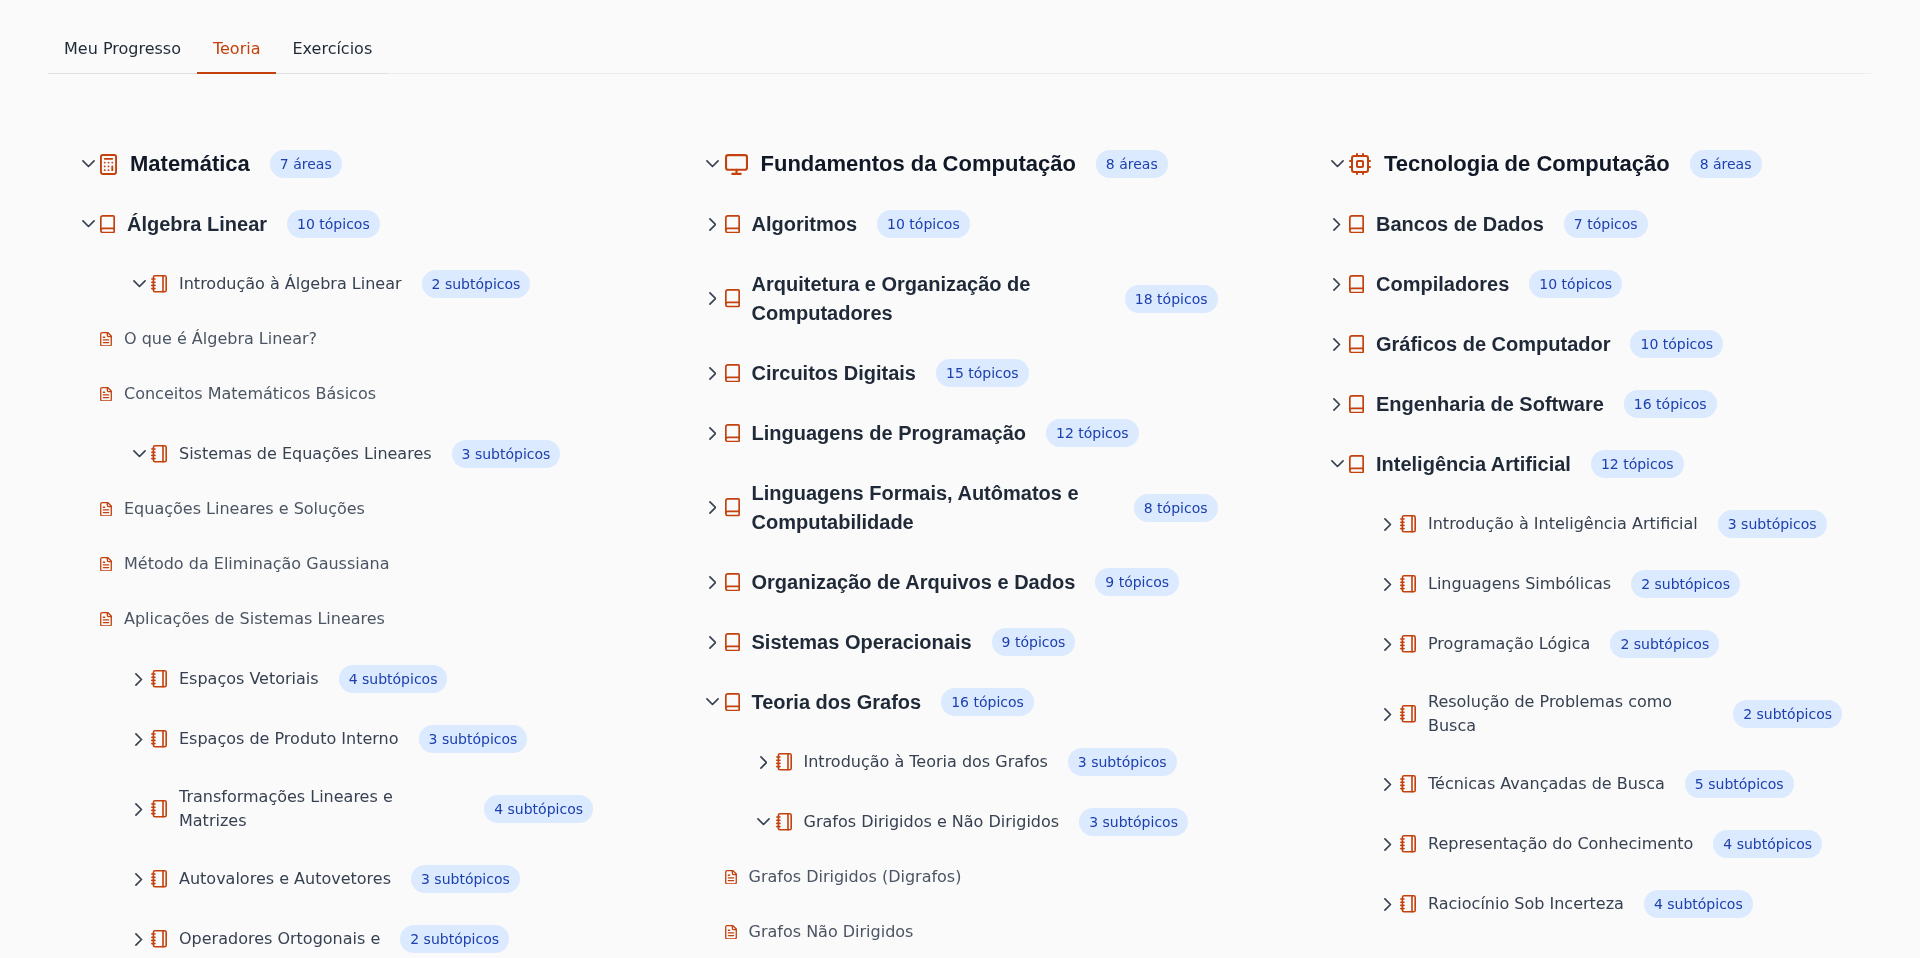 The width and height of the screenshot is (1920, 958). I want to click on count-badge: 15 tópicos, so click(982, 373).